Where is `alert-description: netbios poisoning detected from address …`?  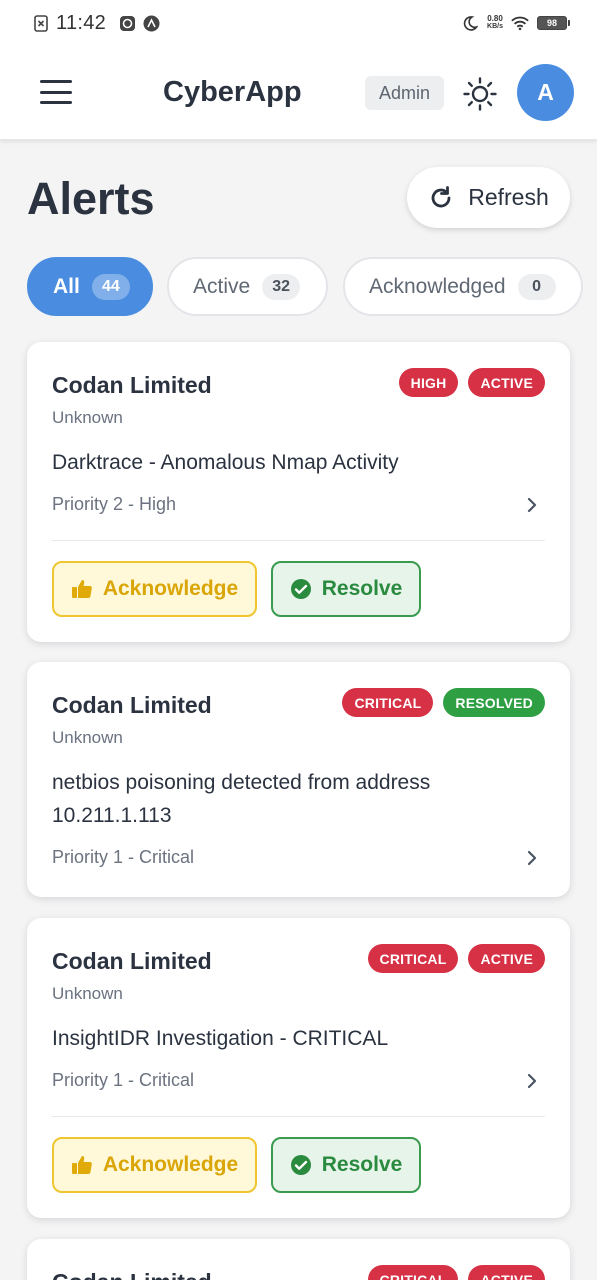
alert-description: netbios poisoning detected from address … is located at coordinates (241, 799).